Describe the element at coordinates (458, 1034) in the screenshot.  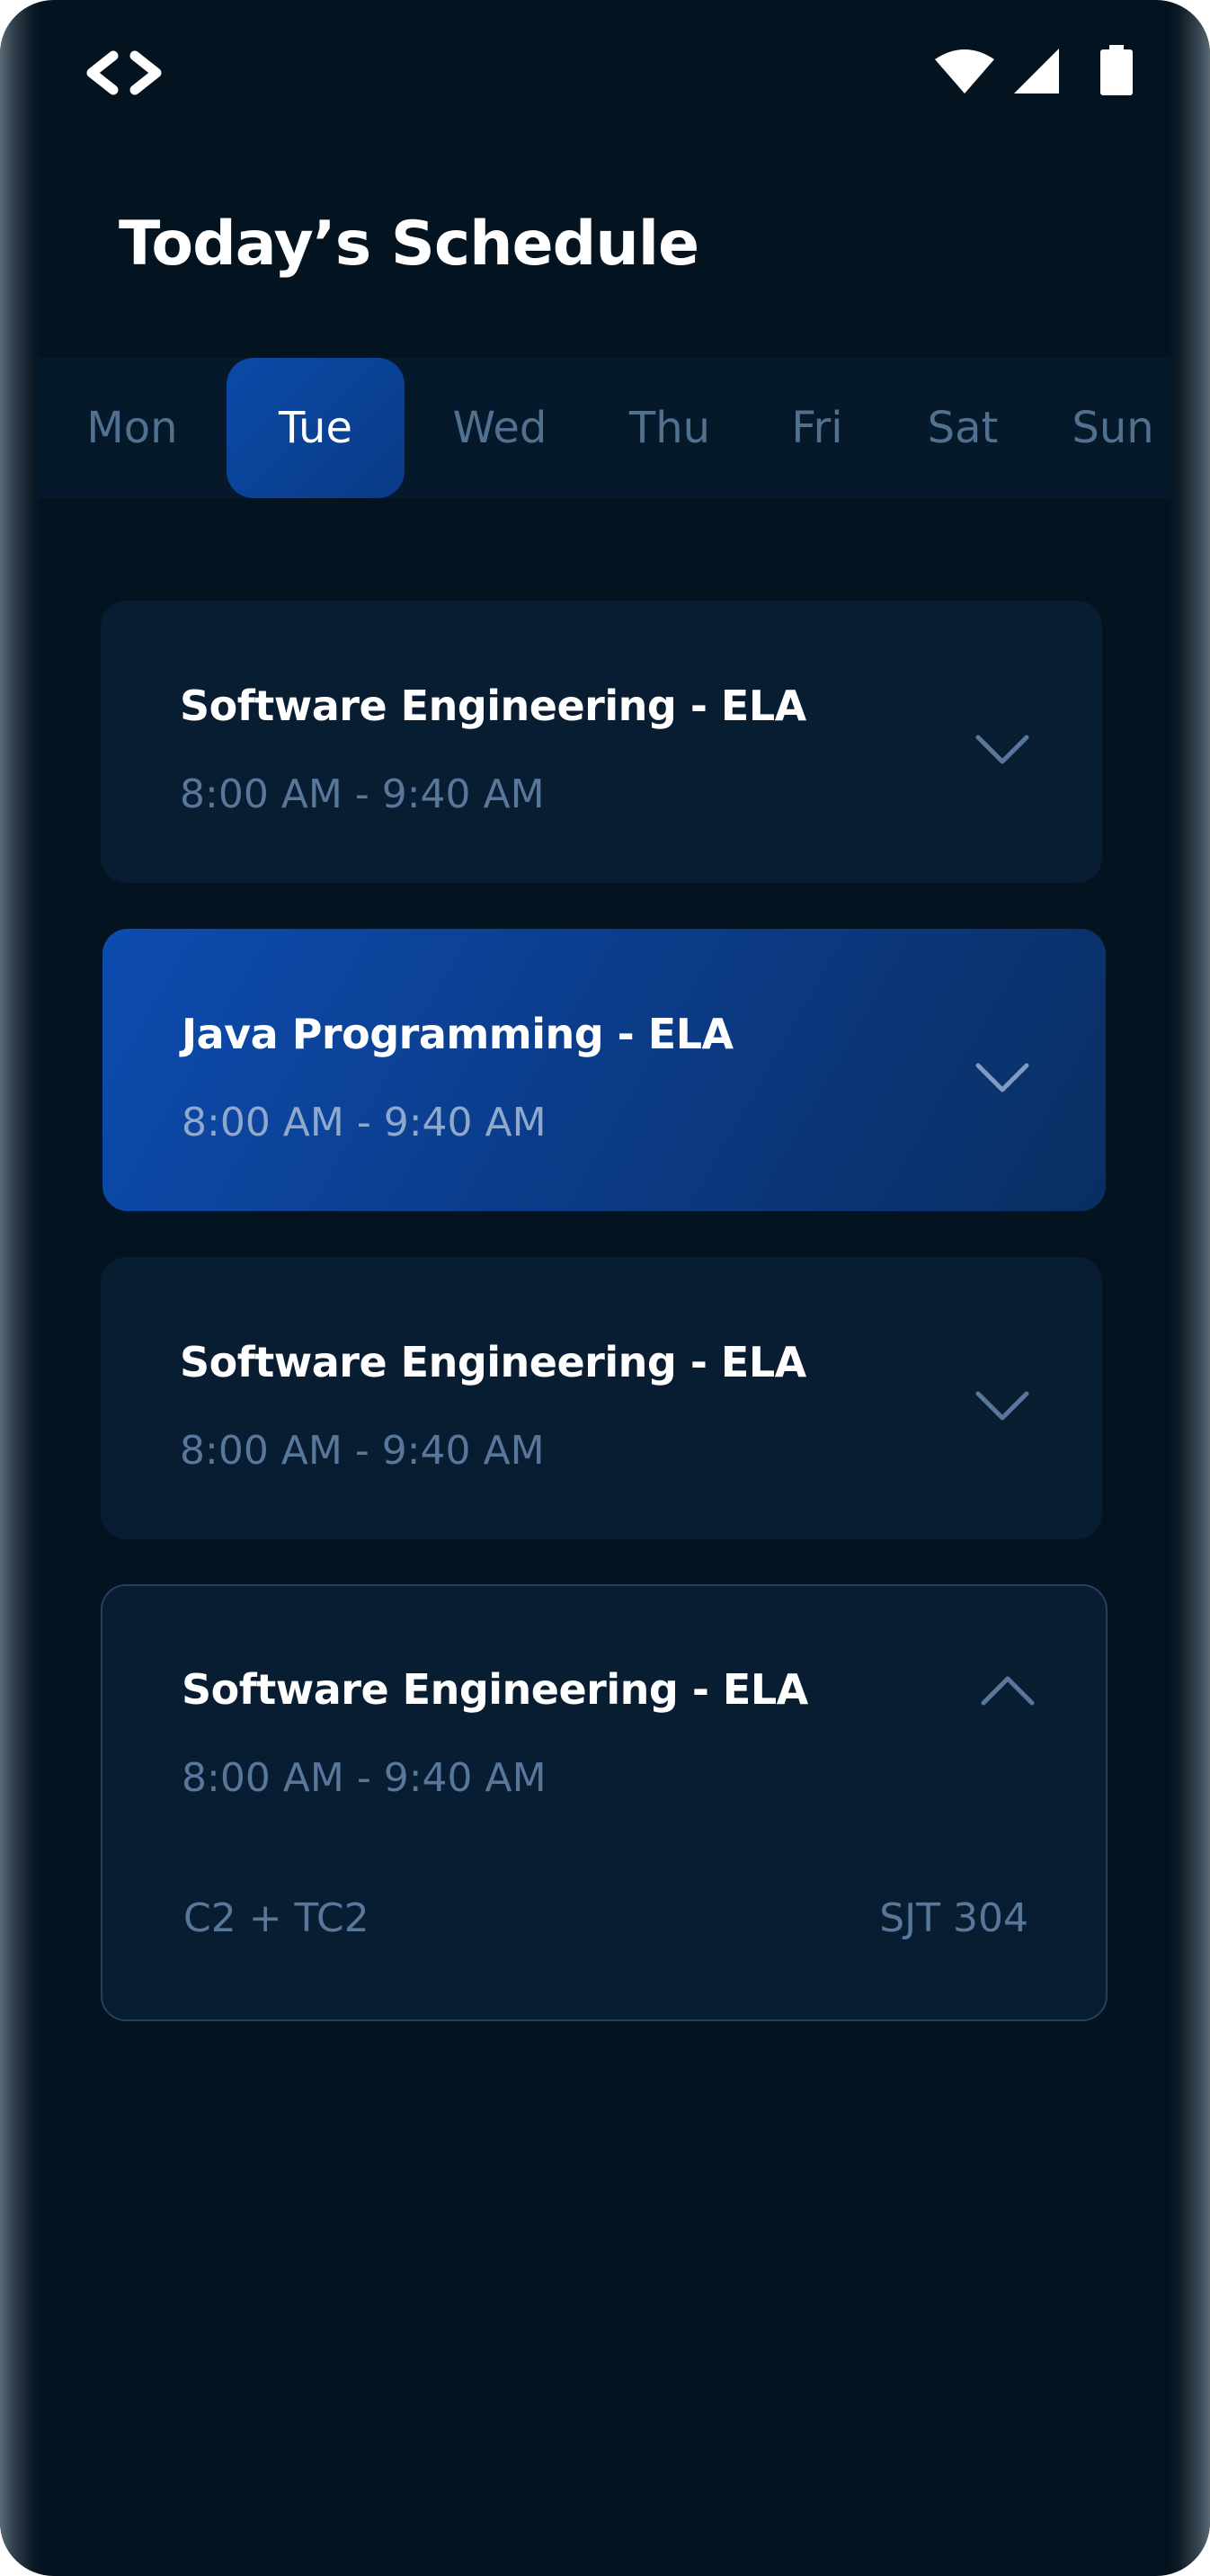
I see `class-title: Java Programming - ELA` at that location.